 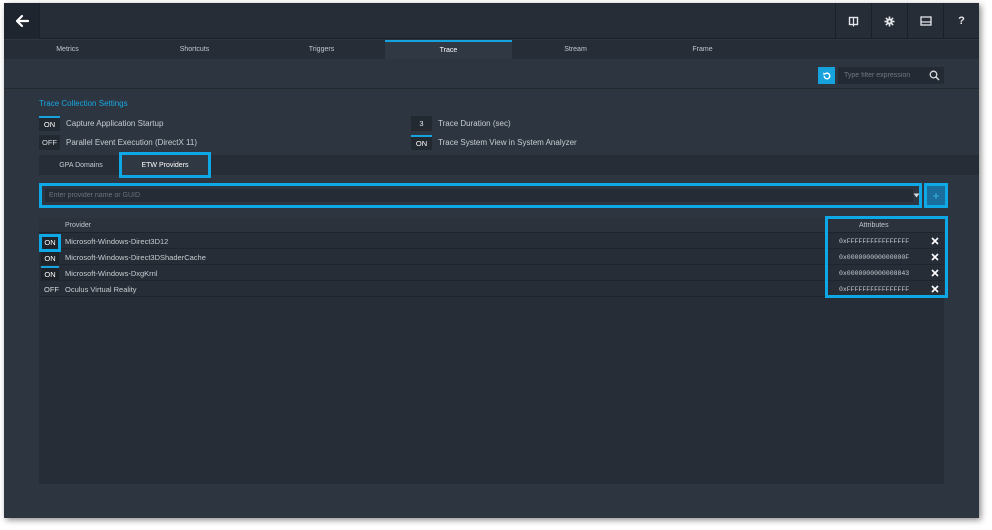 I want to click on back-arrow-icon, so click(x=22, y=21).